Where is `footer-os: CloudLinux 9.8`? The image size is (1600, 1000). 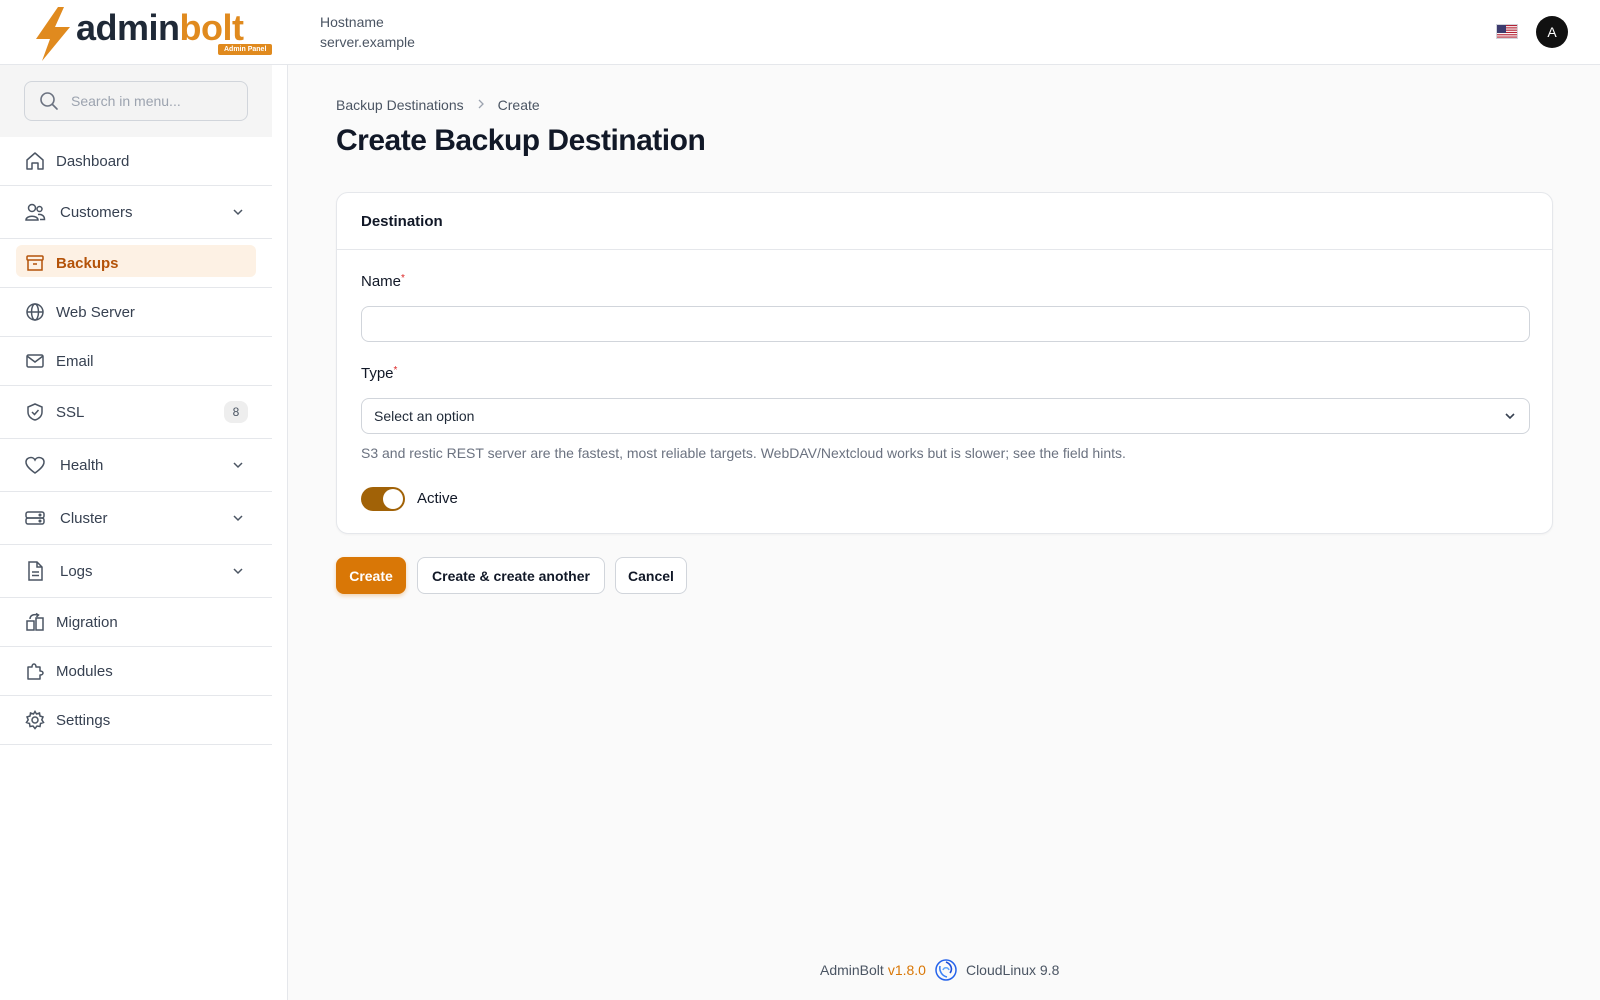 footer-os: CloudLinux 9.8 is located at coordinates (1012, 970).